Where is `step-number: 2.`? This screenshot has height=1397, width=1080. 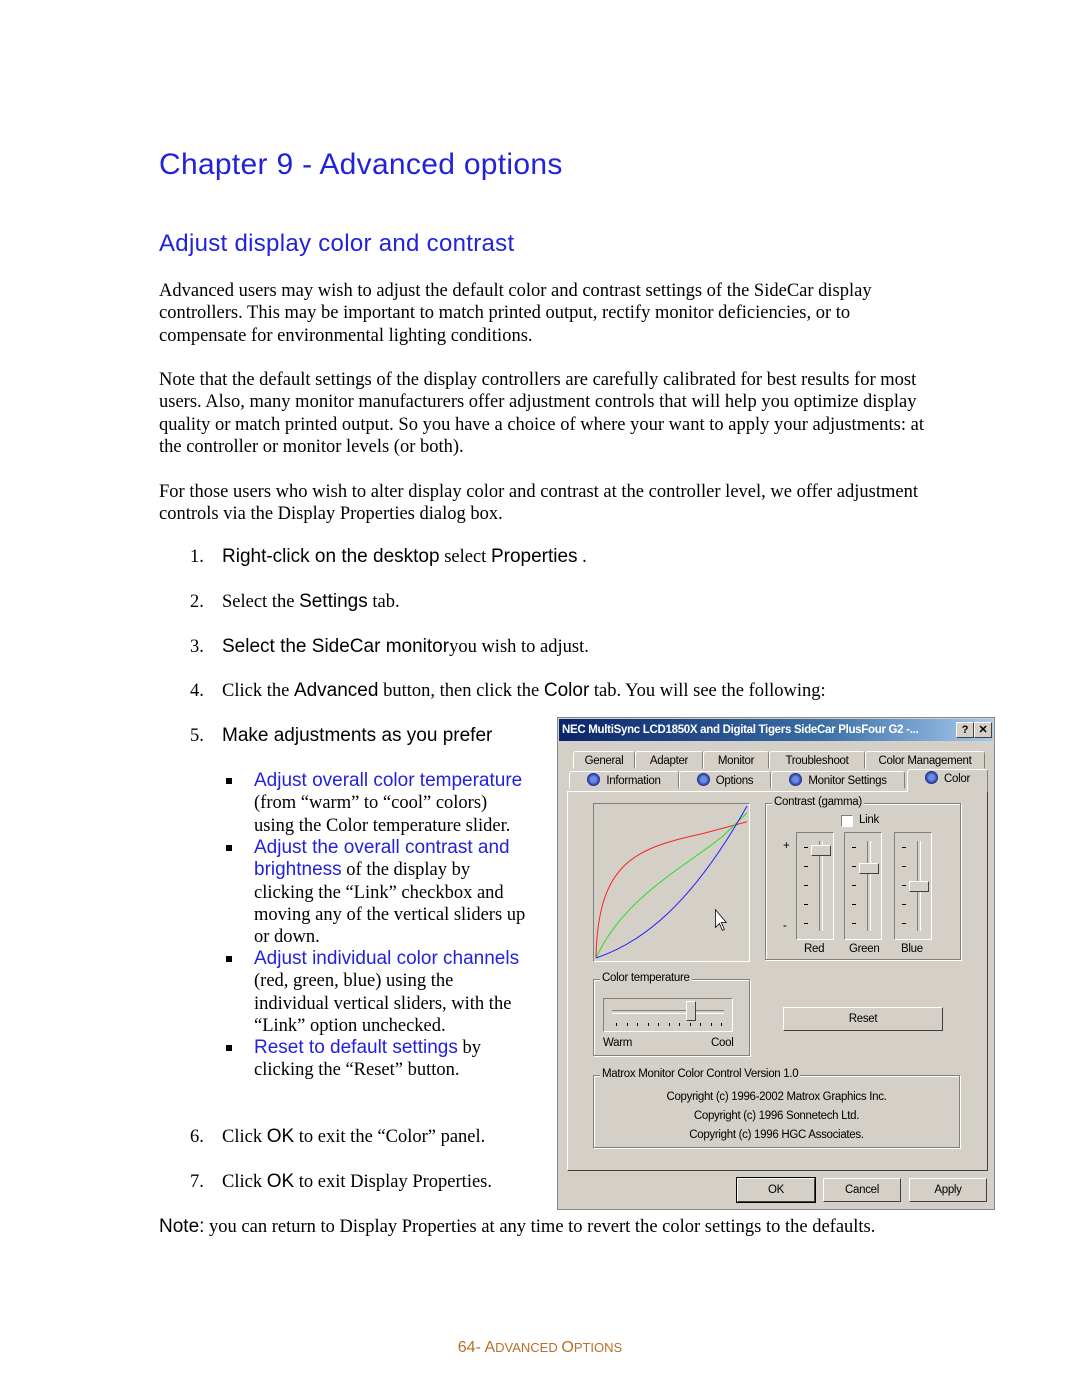 step-number: 2. is located at coordinates (197, 602).